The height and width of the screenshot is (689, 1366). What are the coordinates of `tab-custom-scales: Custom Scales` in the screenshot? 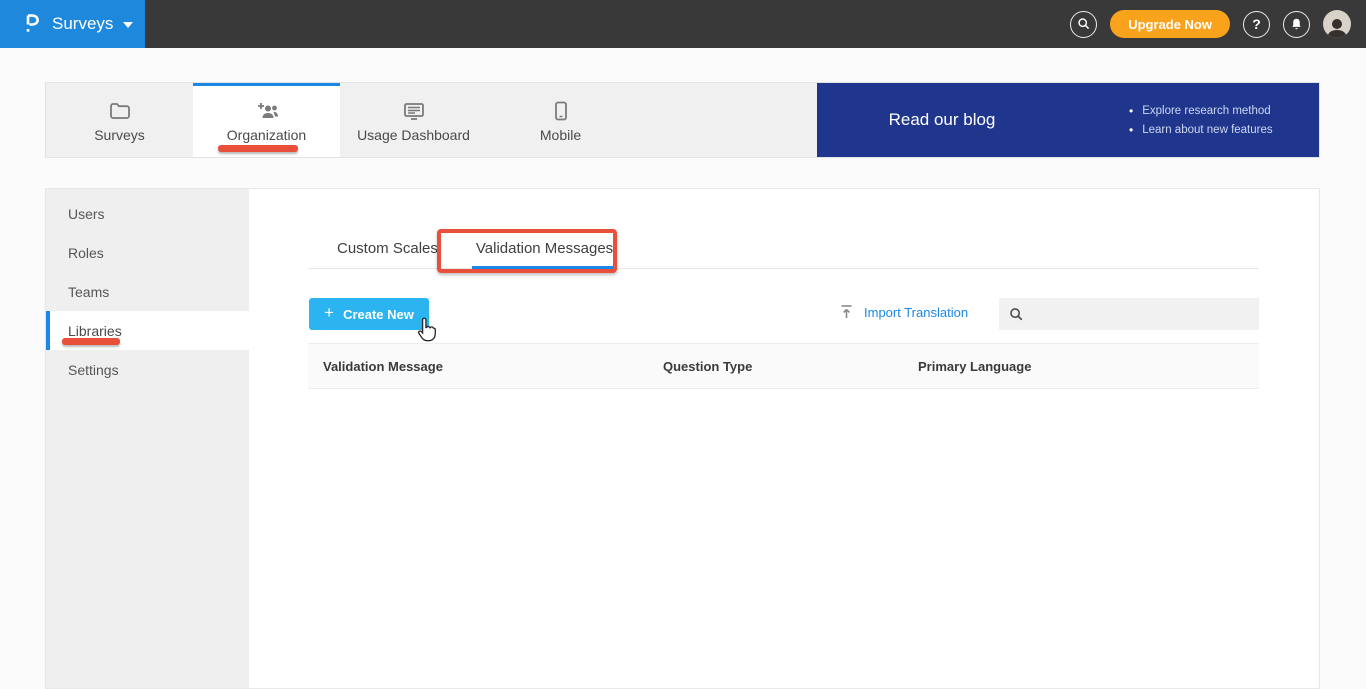 It's located at (387, 250).